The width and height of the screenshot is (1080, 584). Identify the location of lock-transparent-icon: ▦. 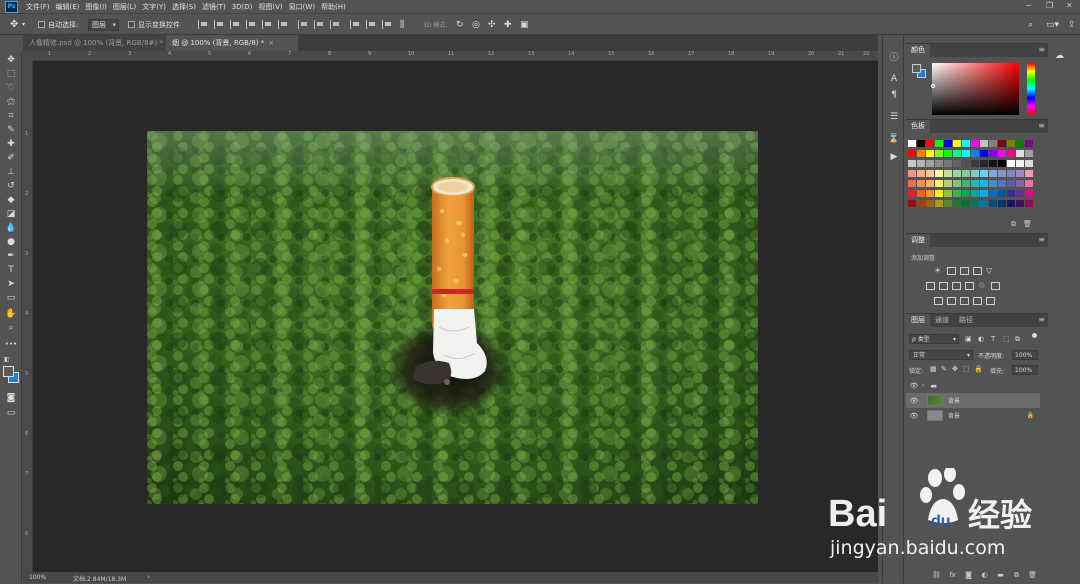
(933, 369).